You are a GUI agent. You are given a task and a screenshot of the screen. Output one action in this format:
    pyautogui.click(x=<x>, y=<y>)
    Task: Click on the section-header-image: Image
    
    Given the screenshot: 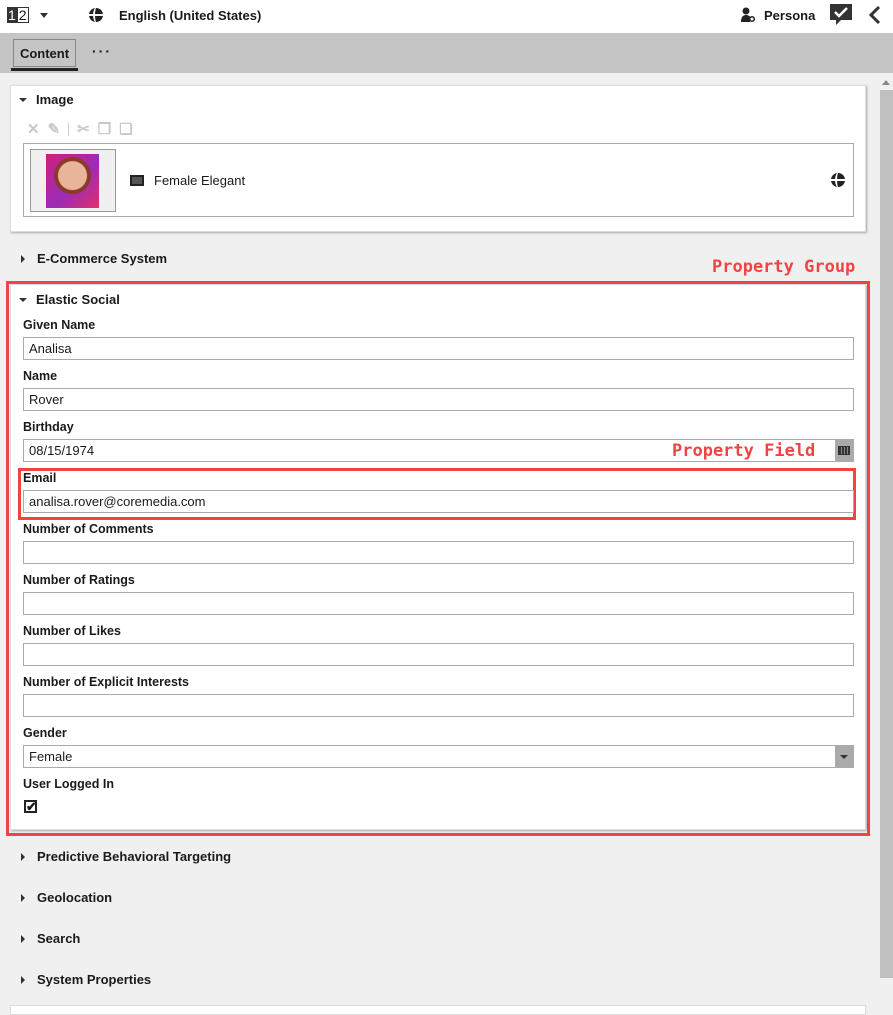 What is the action you would take?
    pyautogui.click(x=46, y=99)
    